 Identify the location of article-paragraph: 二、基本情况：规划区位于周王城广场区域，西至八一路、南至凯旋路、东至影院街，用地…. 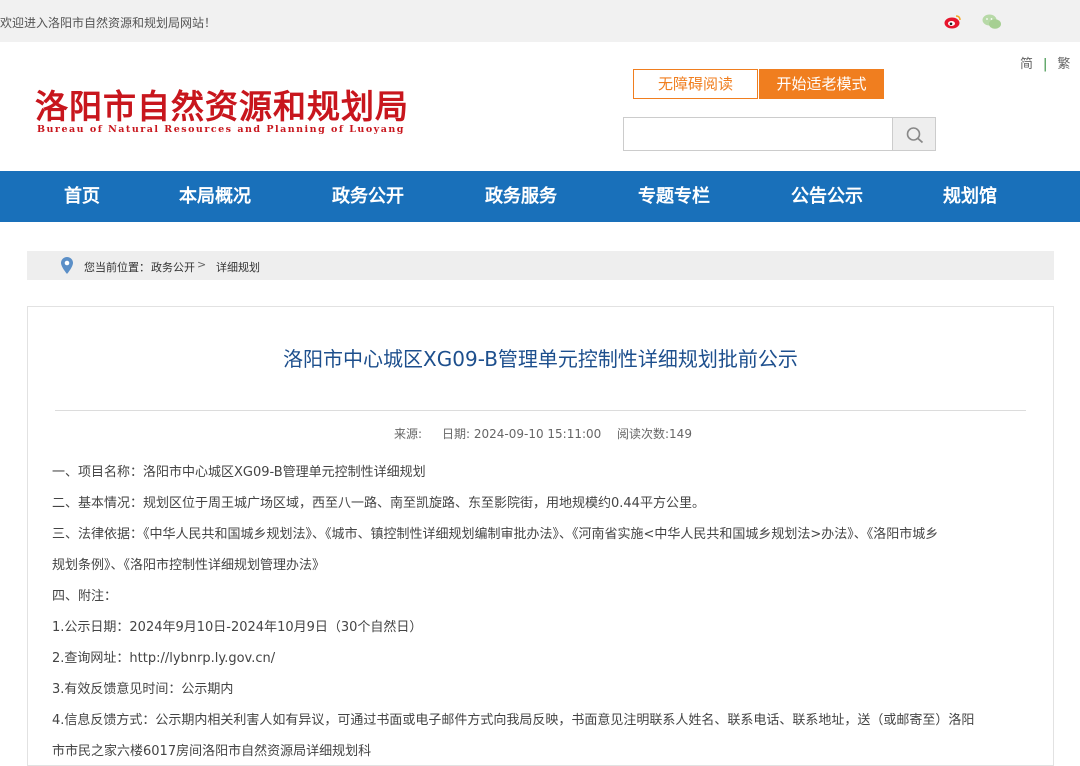
(378, 503).